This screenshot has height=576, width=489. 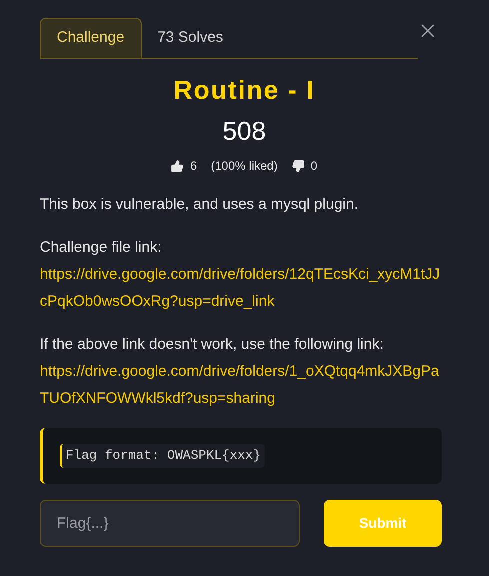 What do you see at coordinates (177, 166) in the screenshot?
I see `thumbs-up-icon` at bounding box center [177, 166].